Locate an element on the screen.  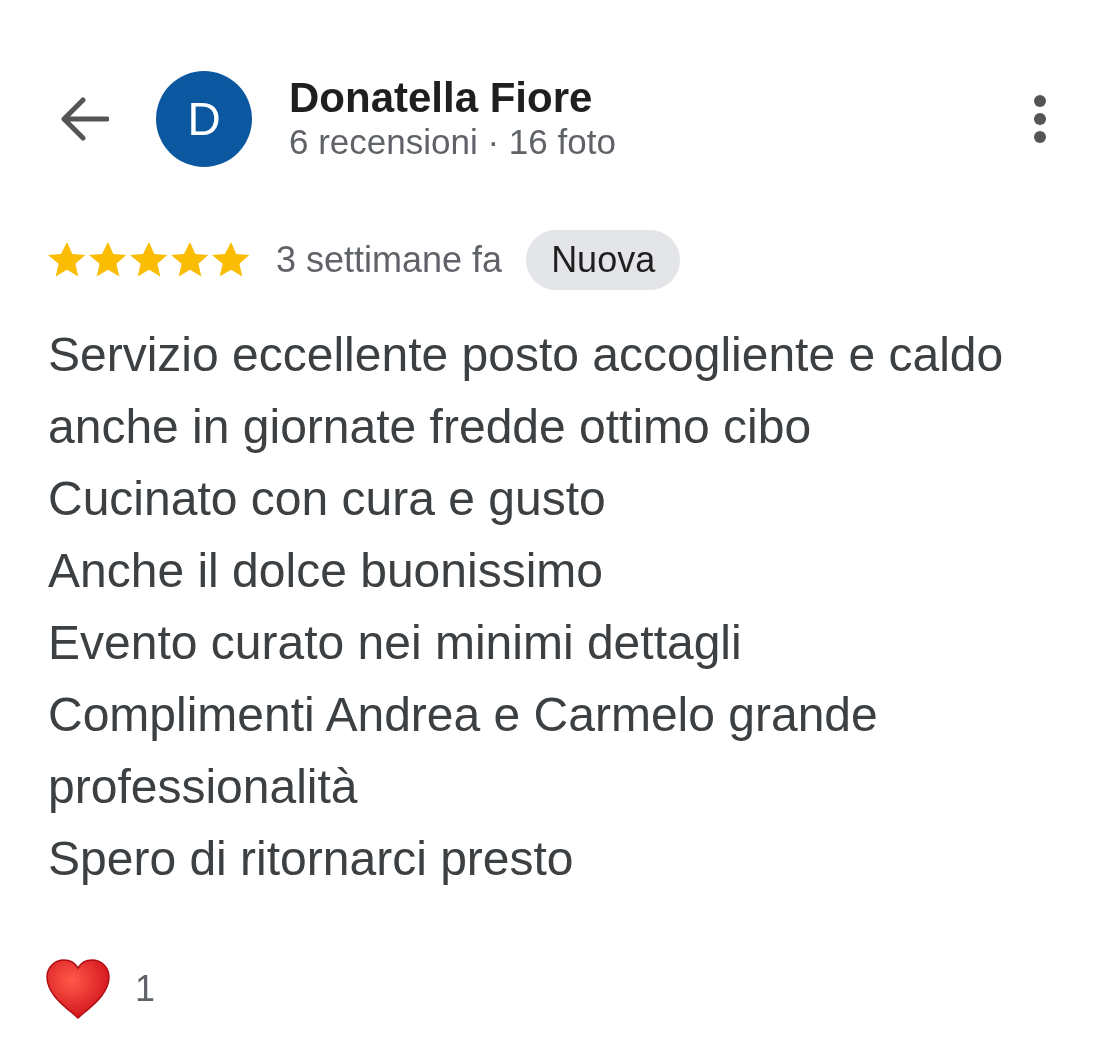
more-options-icon is located at coordinates (1040, 119).